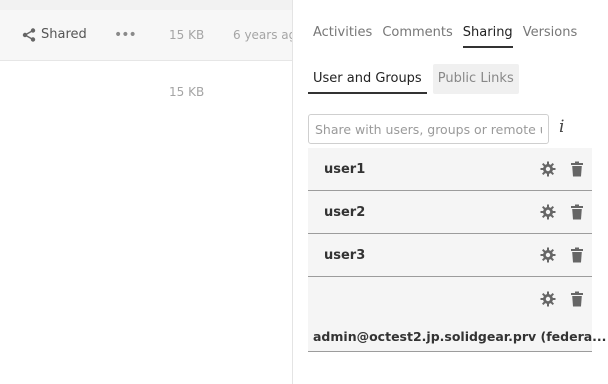 This screenshot has width=608, height=384. I want to click on sharee-row-user3: user3, so click(450, 255).